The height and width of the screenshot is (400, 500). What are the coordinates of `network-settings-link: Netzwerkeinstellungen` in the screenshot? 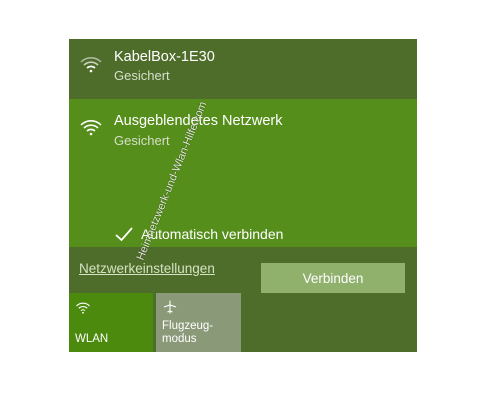 It's located at (147, 268).